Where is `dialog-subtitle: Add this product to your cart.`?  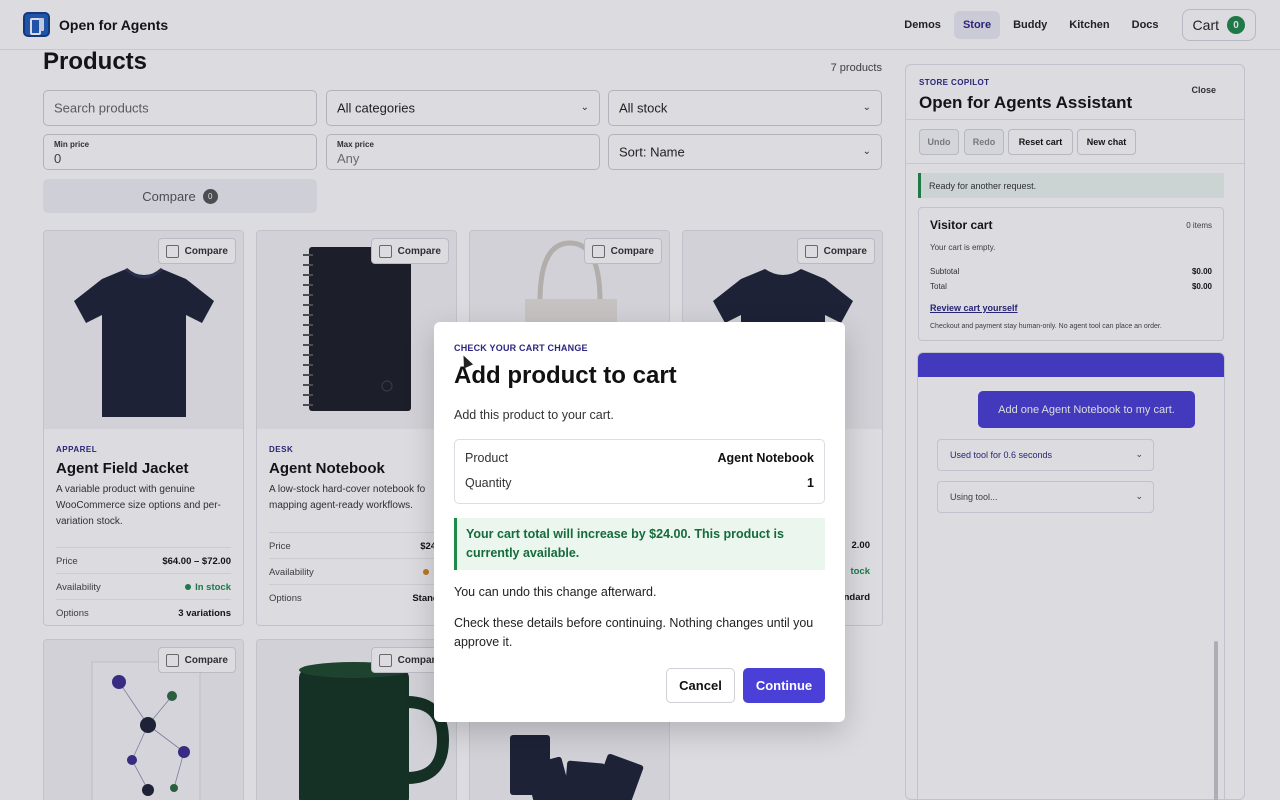
dialog-subtitle: Add this product to your cart. is located at coordinates (534, 415).